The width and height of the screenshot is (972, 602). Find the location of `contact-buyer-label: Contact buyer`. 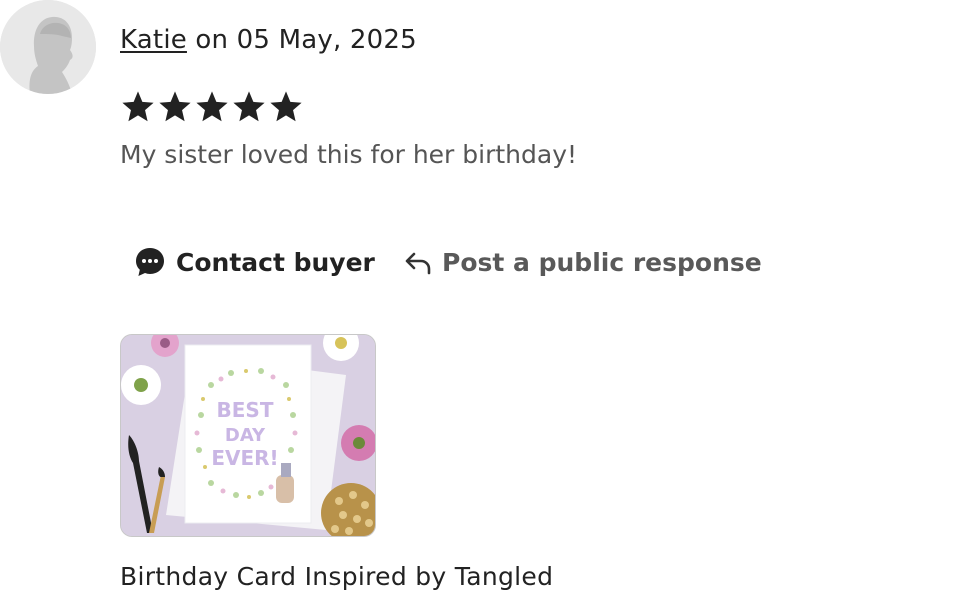

contact-buyer-label: Contact buyer is located at coordinates (275, 262).